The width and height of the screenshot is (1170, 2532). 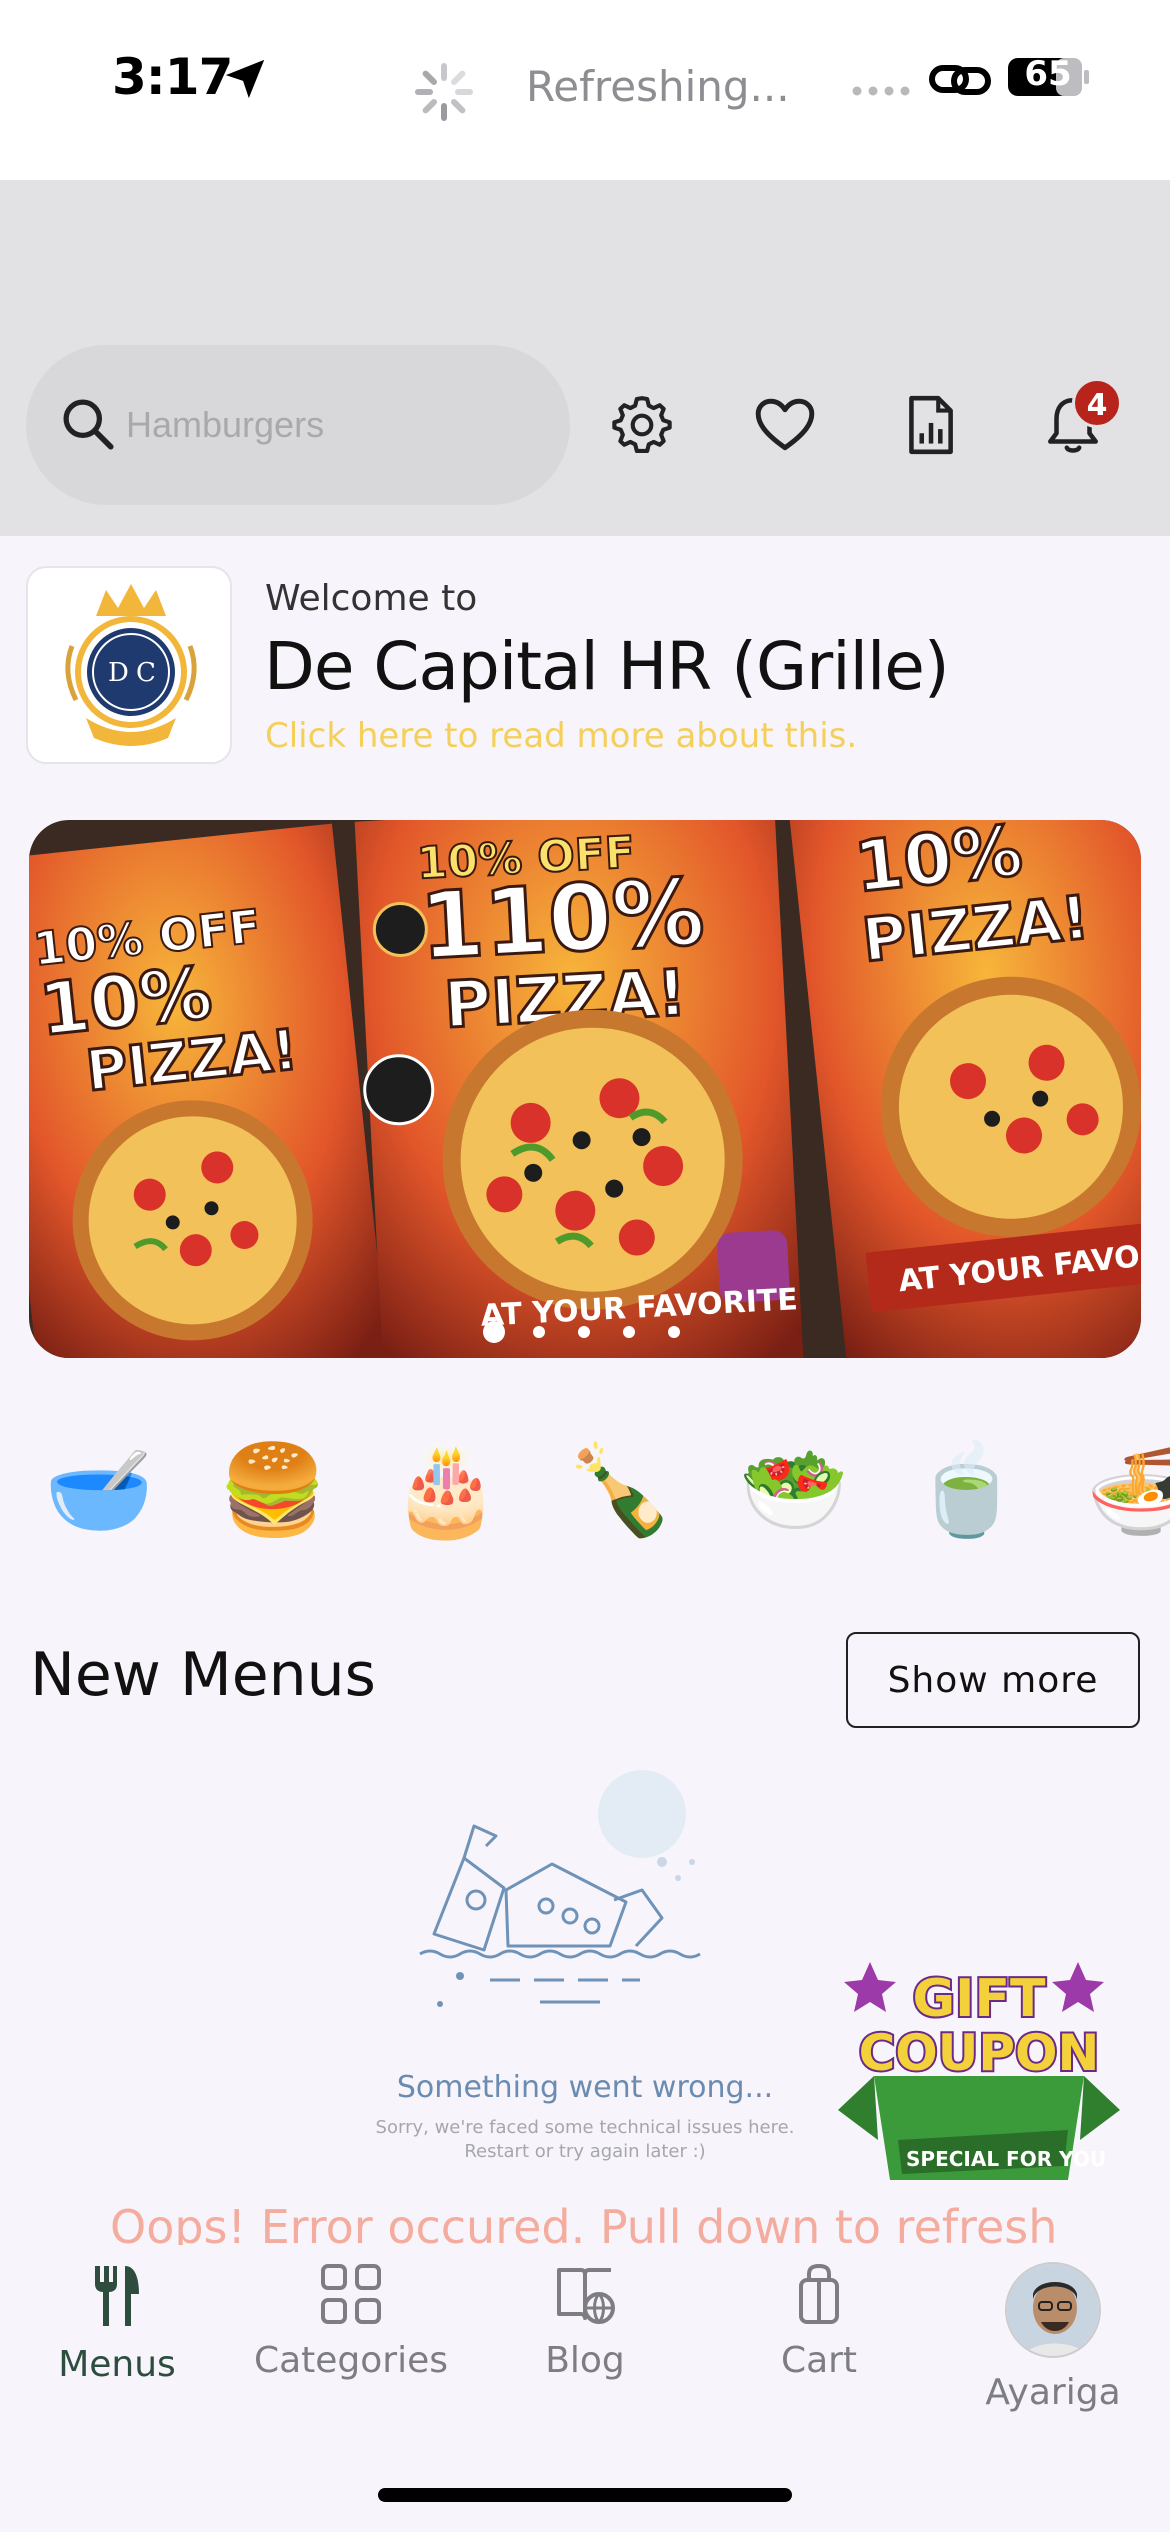 I want to click on soup-bowl-icon: 🥣, so click(x=99, y=1490).